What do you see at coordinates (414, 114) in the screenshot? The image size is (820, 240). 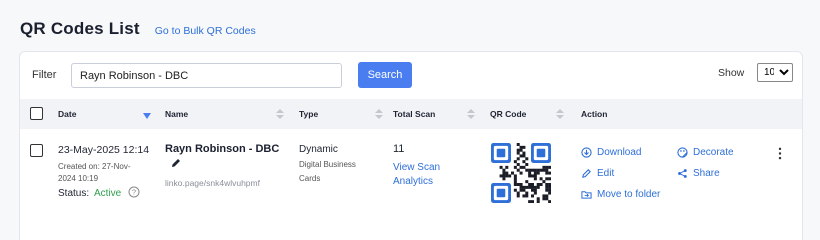 I see `column-total-scan: Total Scan` at bounding box center [414, 114].